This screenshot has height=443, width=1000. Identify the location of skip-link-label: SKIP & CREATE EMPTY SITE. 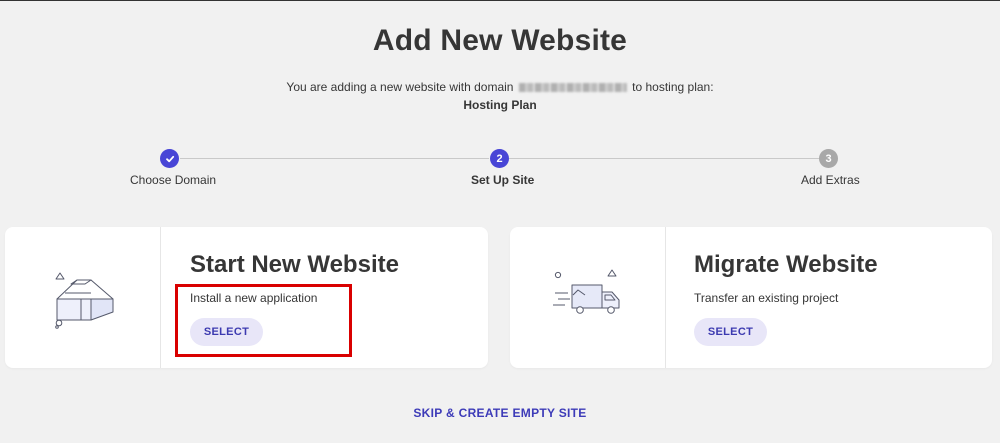
(499, 413).